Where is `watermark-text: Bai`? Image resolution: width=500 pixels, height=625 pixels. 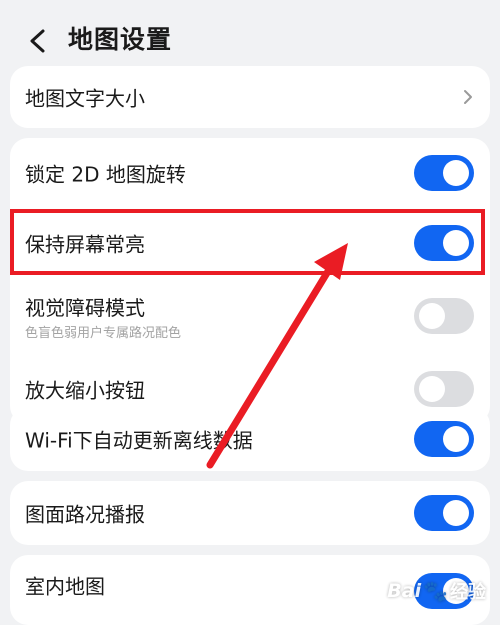
watermark-text: Bai is located at coordinates (404, 591).